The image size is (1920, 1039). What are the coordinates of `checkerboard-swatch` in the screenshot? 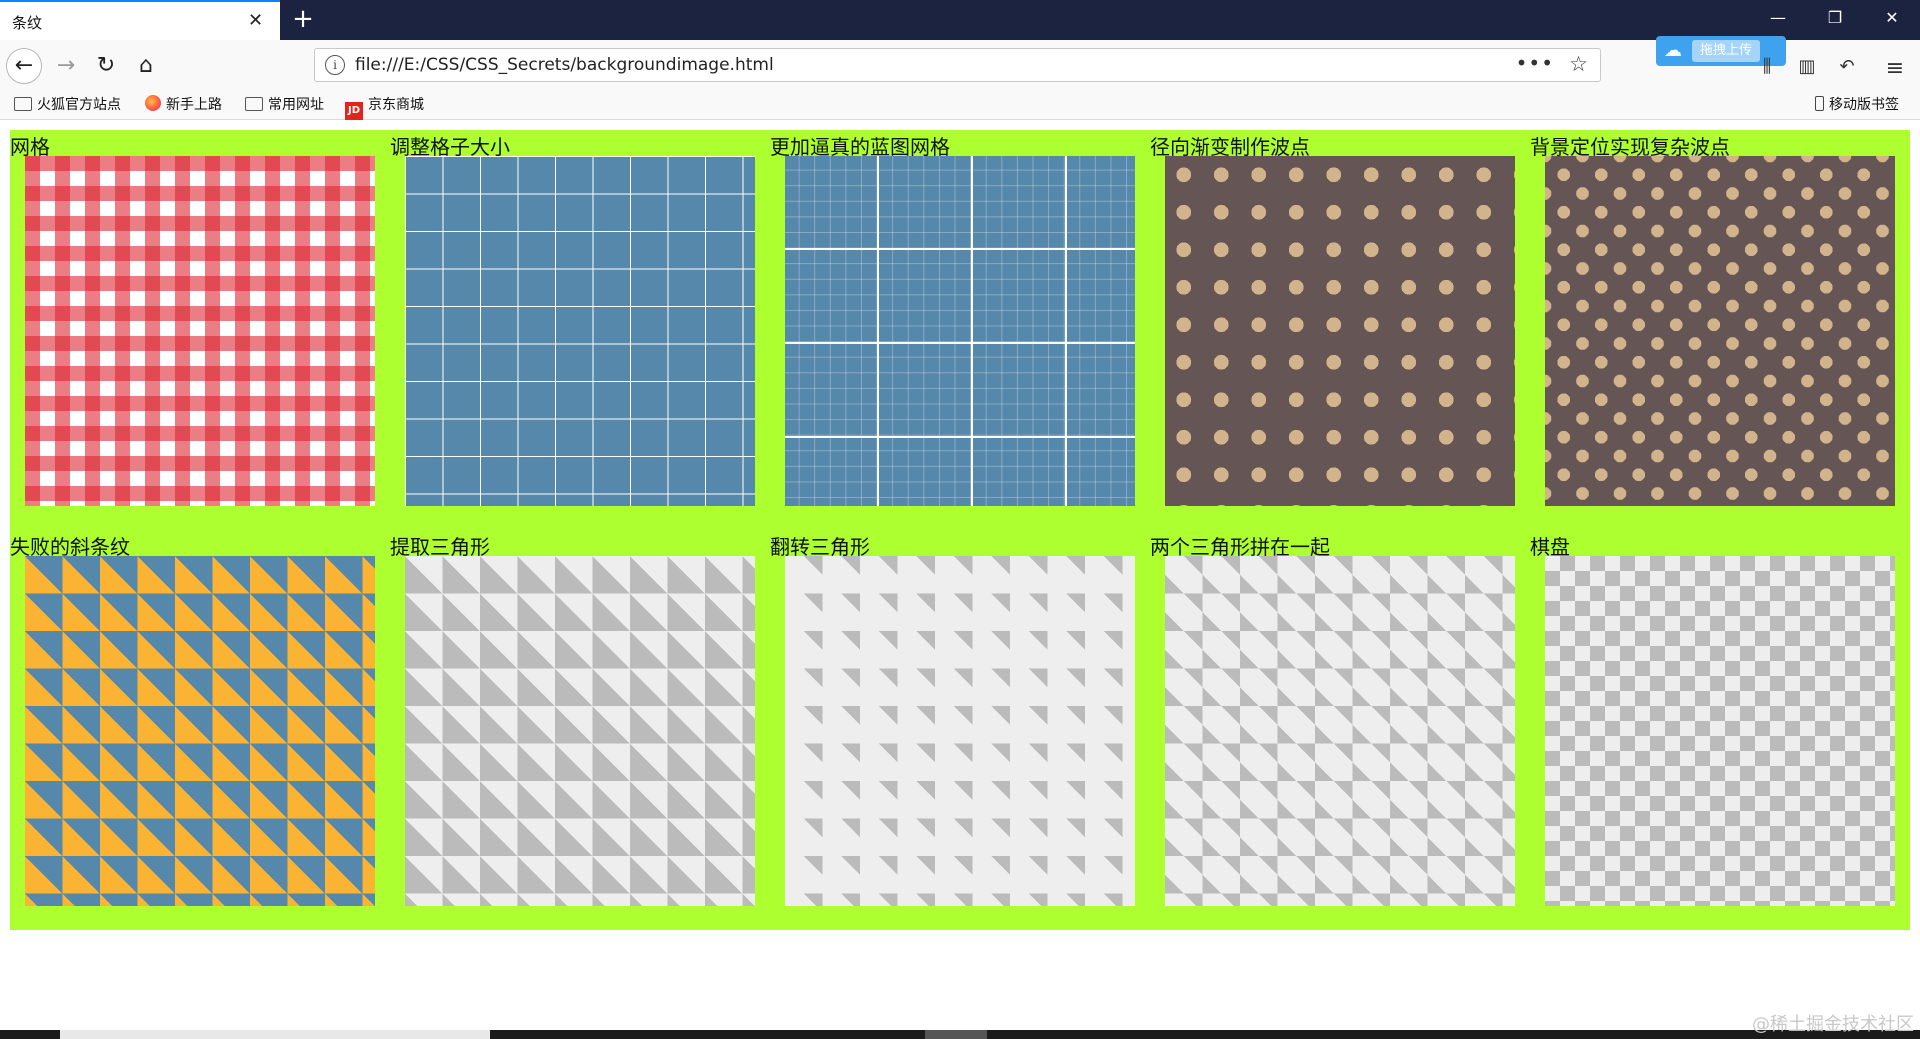 It's located at (1720, 731).